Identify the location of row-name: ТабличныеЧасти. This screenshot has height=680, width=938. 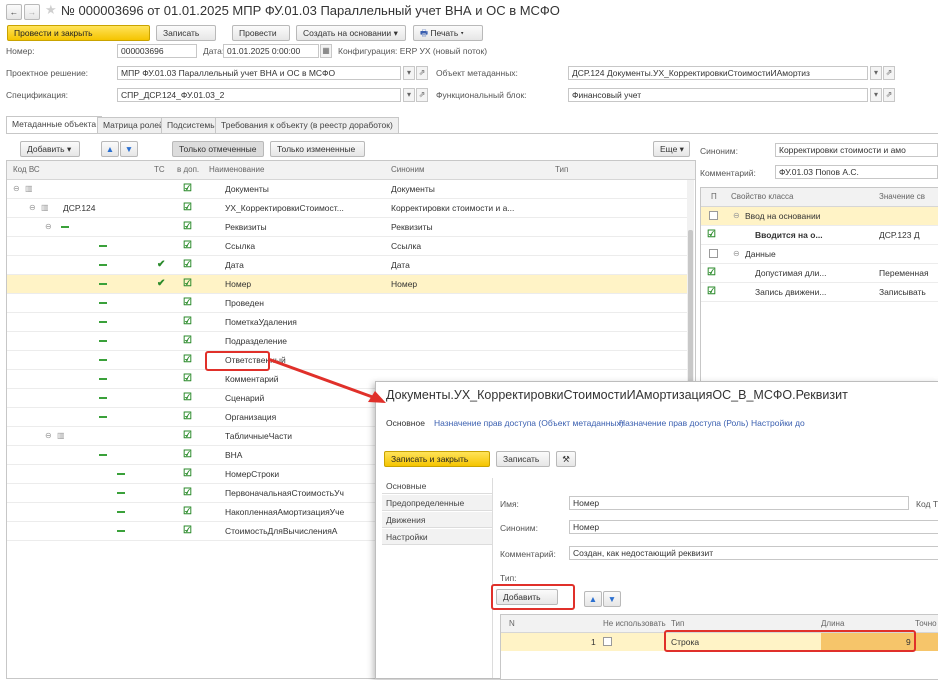
(305, 436).